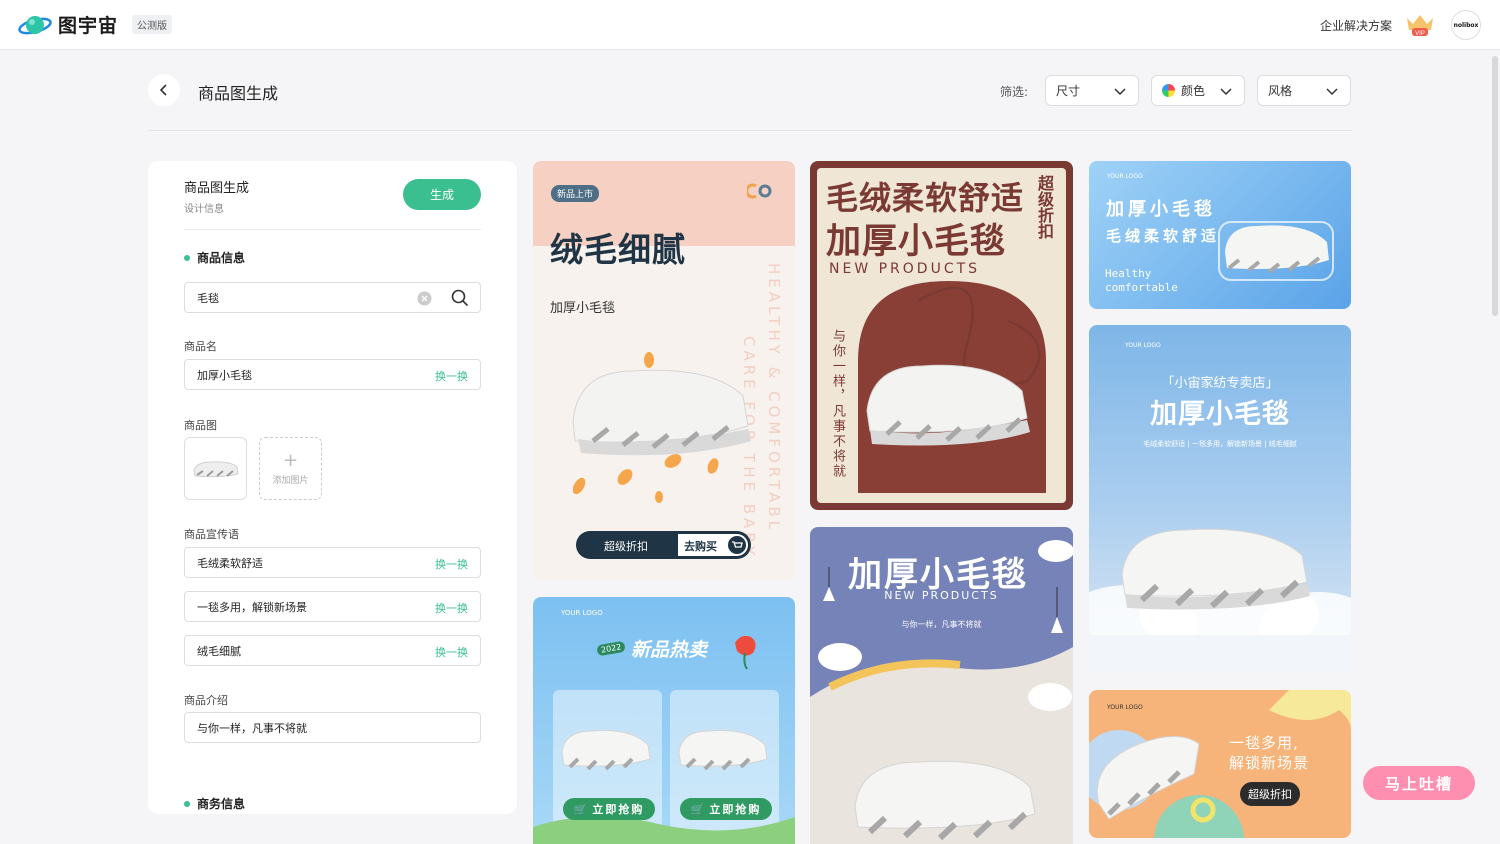  I want to click on card-5-logo: YOUR LOGO, so click(582, 613).